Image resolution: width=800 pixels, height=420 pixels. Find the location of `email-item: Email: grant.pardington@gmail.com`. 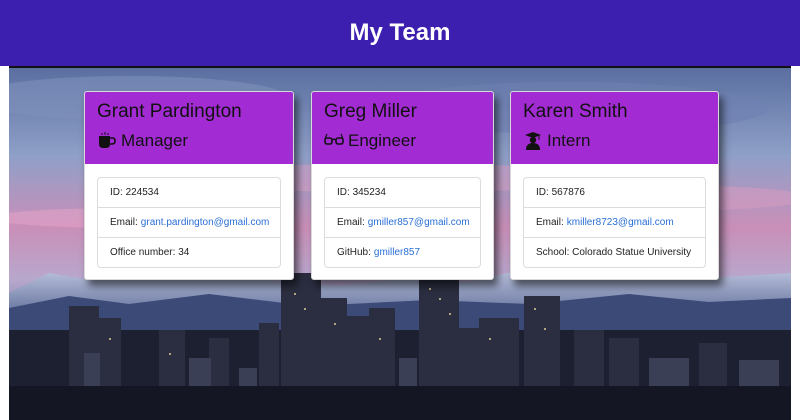

email-item: Email: grant.pardington@gmail.com is located at coordinates (189, 222).